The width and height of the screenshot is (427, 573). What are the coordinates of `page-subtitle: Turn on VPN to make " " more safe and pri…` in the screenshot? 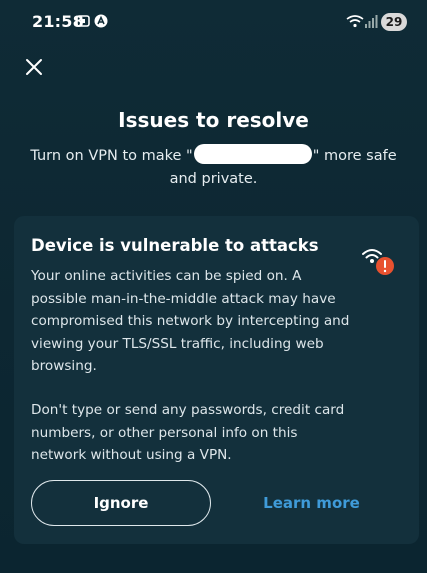 It's located at (213, 167).